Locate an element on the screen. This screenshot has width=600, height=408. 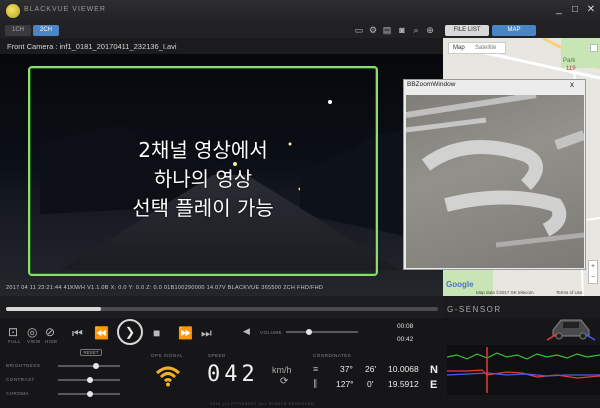
longitude-seconds: 19.5912 is located at coordinates (403, 384).